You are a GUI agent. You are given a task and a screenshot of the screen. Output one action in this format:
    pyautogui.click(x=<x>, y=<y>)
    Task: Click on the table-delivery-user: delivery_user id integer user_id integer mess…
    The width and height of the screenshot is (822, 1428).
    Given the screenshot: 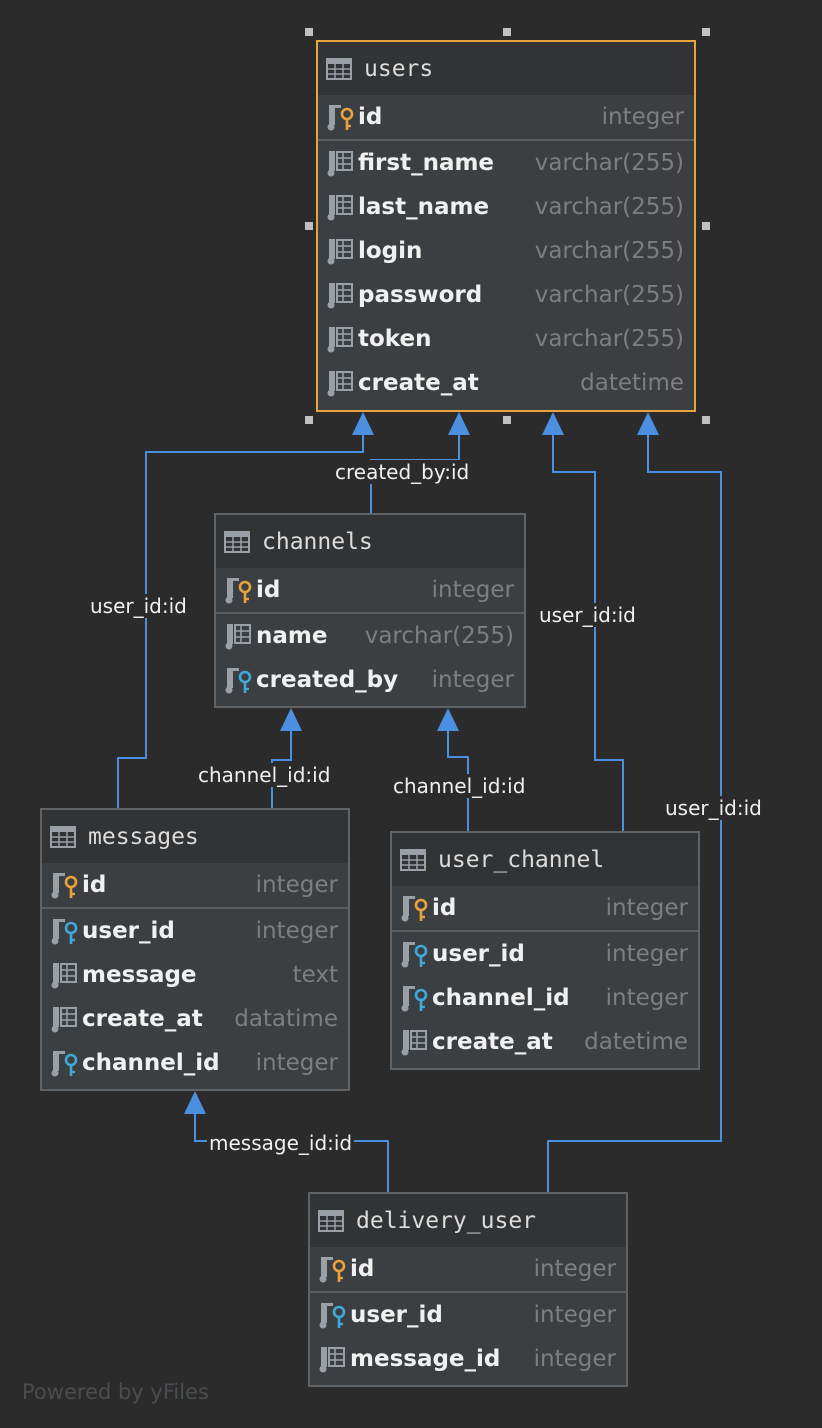 What is the action you would take?
    pyautogui.click(x=468, y=1289)
    